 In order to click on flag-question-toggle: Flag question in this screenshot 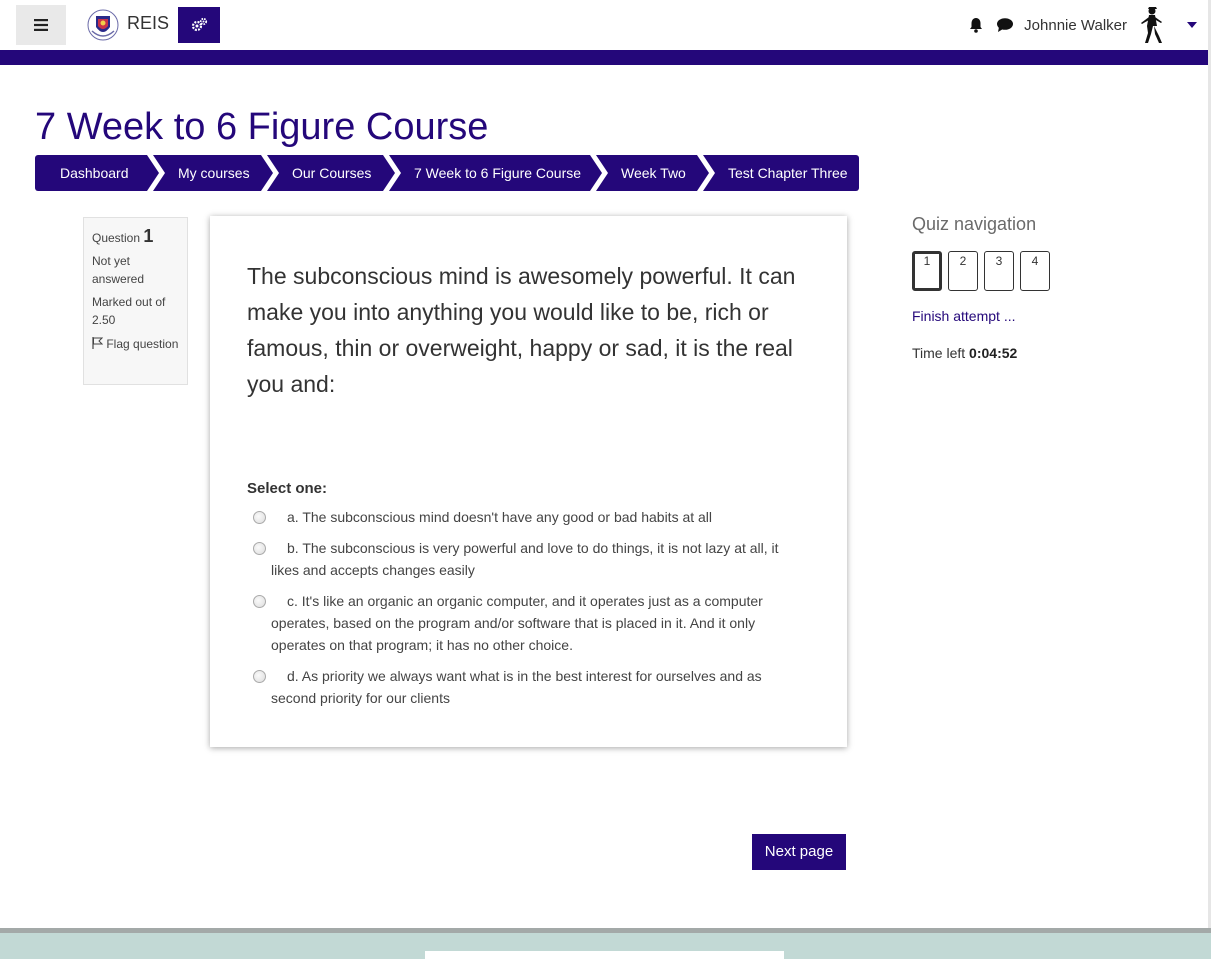, I will do `click(135, 344)`.